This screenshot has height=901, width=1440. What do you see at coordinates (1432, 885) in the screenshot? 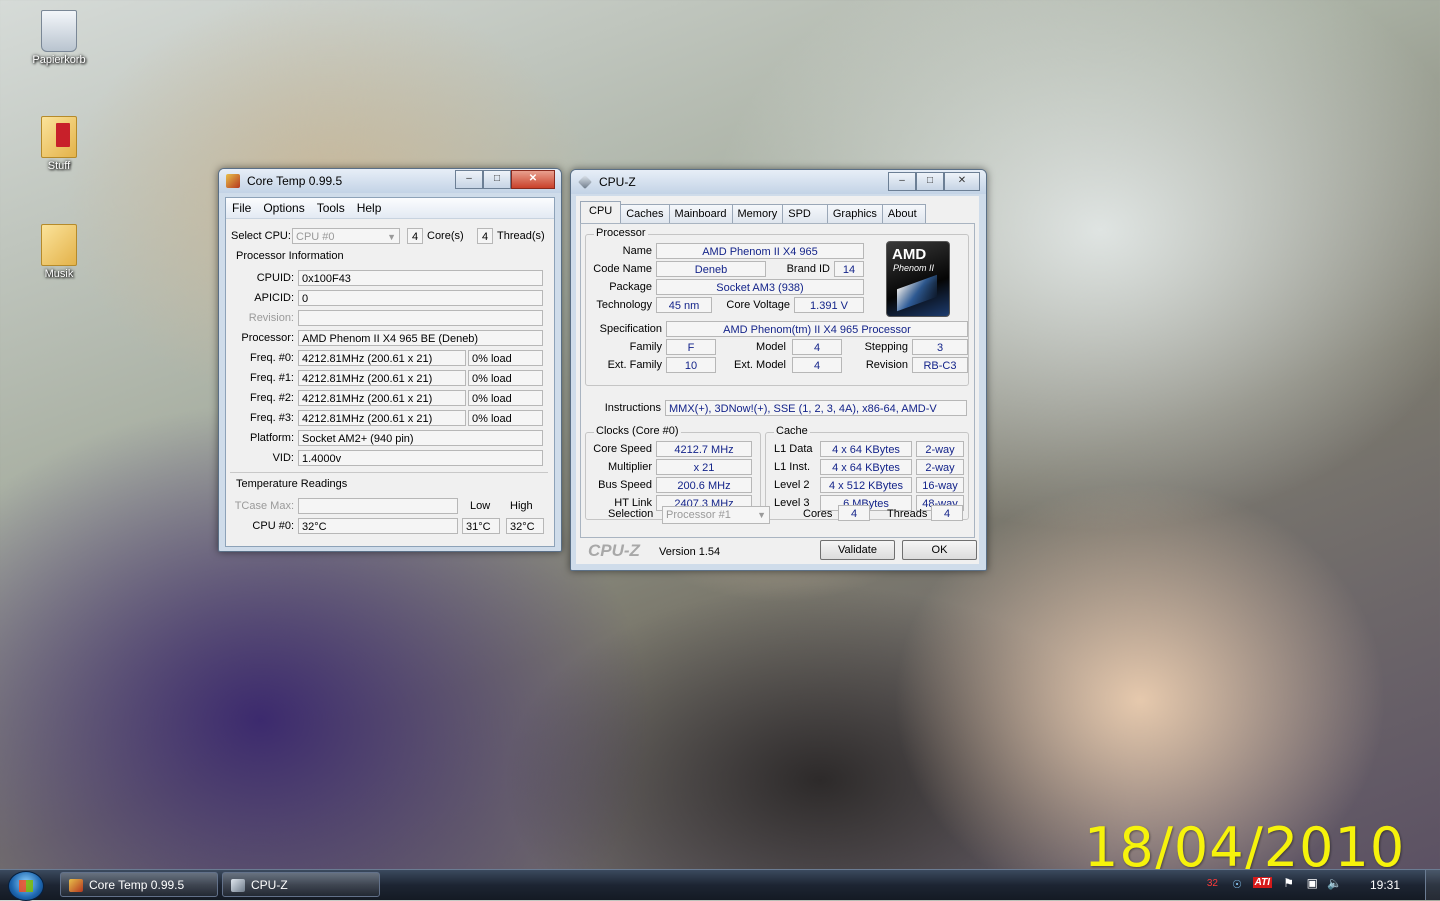
I see `show-desktop-button` at bounding box center [1432, 885].